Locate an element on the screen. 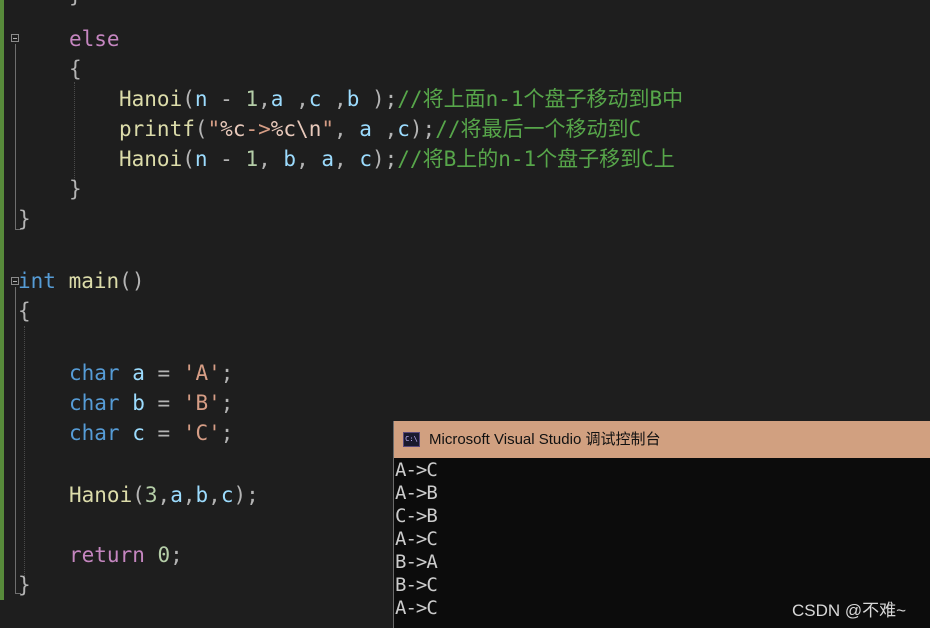  code-line: printf("%c->%c\n", a ,c);//将最后一个移动到C is located at coordinates (380, 129).